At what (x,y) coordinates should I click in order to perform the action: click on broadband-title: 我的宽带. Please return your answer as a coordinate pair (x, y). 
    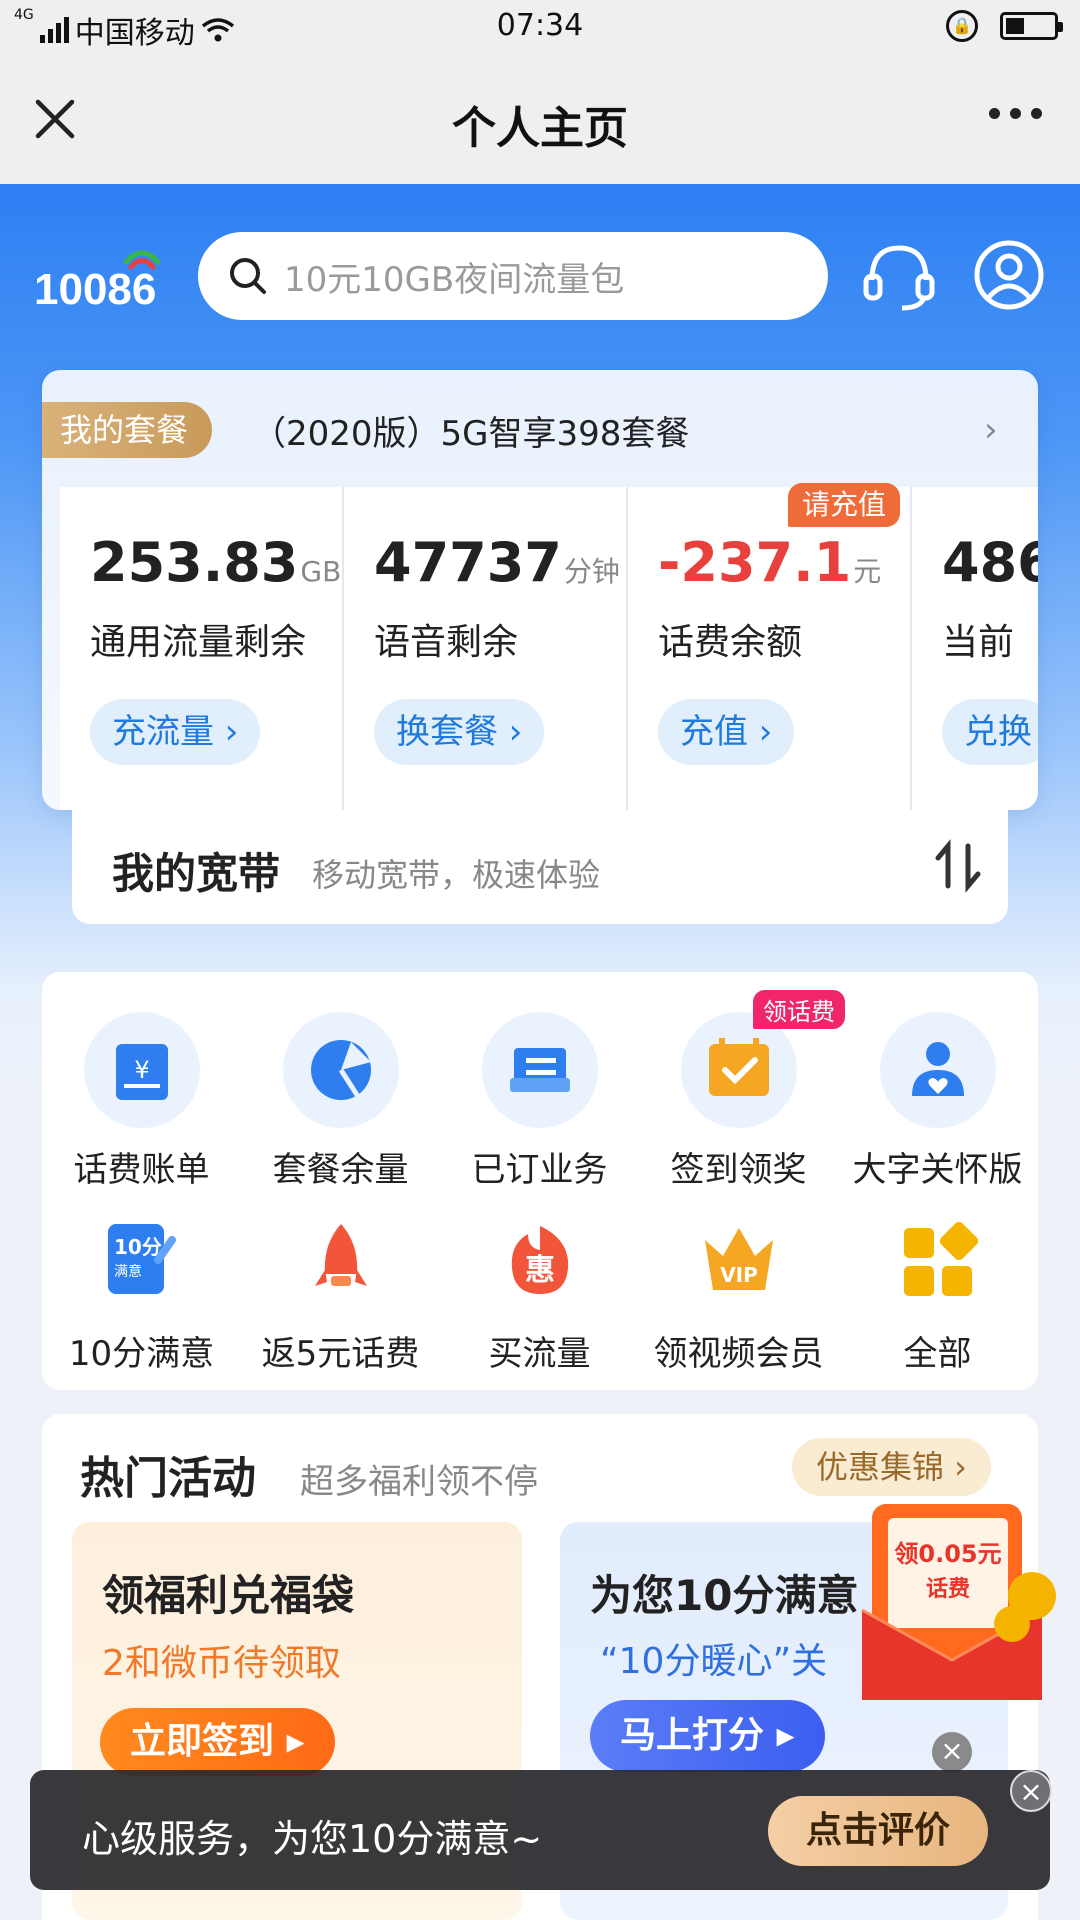
    Looking at the image, I should click on (196, 873).